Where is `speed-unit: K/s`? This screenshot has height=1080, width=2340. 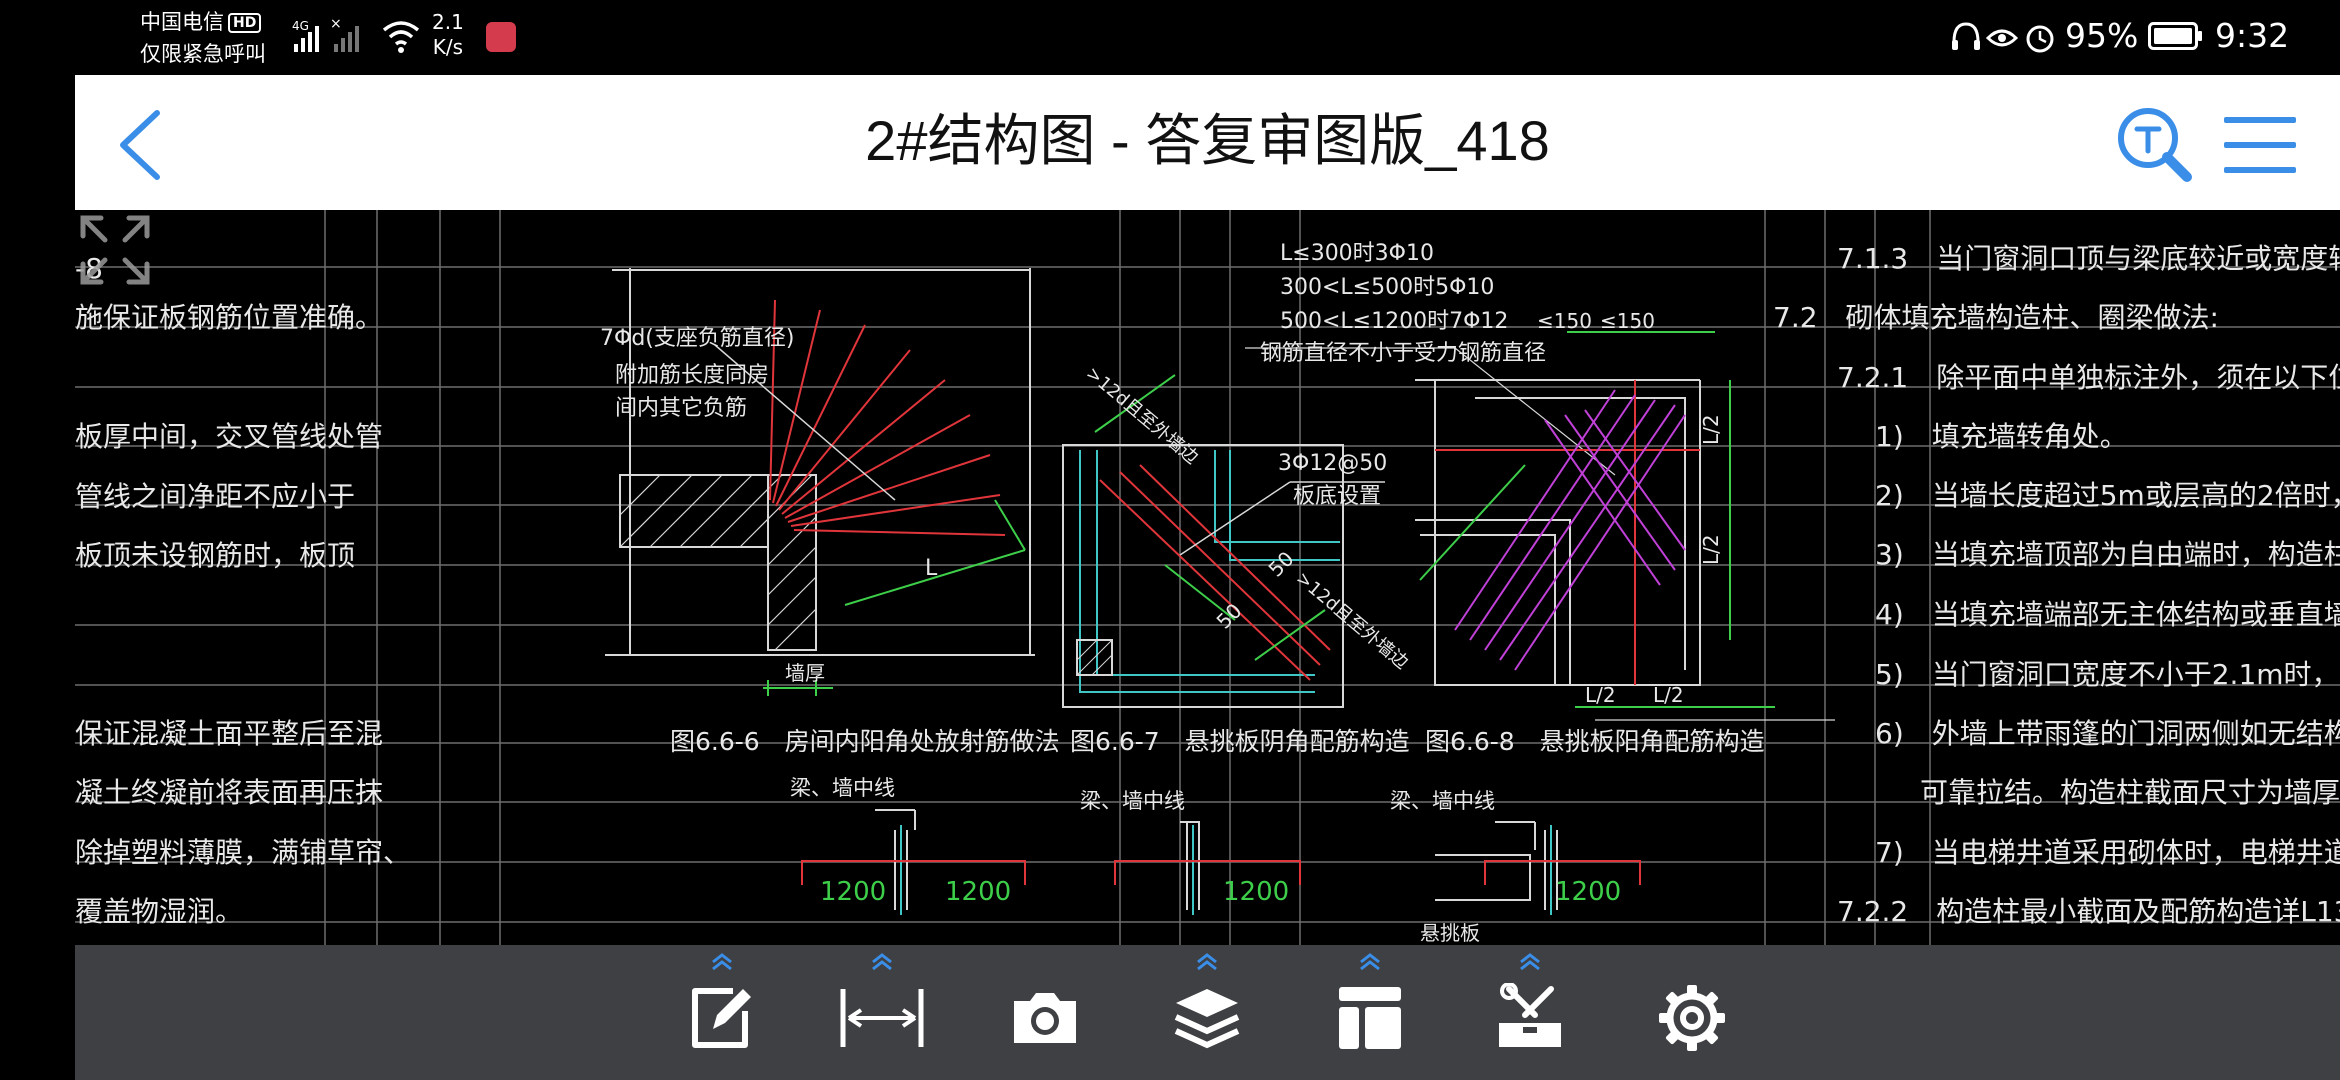
speed-unit: K/s is located at coordinates (448, 47).